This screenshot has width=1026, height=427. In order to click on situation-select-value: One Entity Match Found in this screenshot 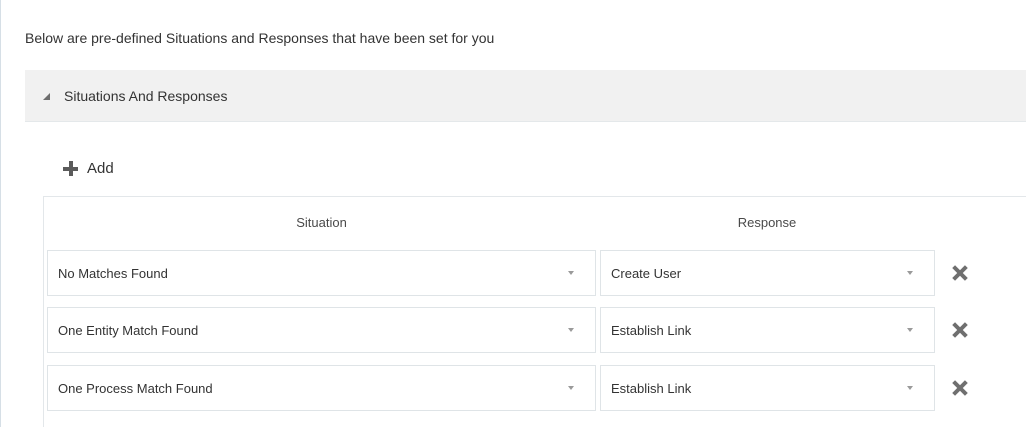, I will do `click(128, 330)`.